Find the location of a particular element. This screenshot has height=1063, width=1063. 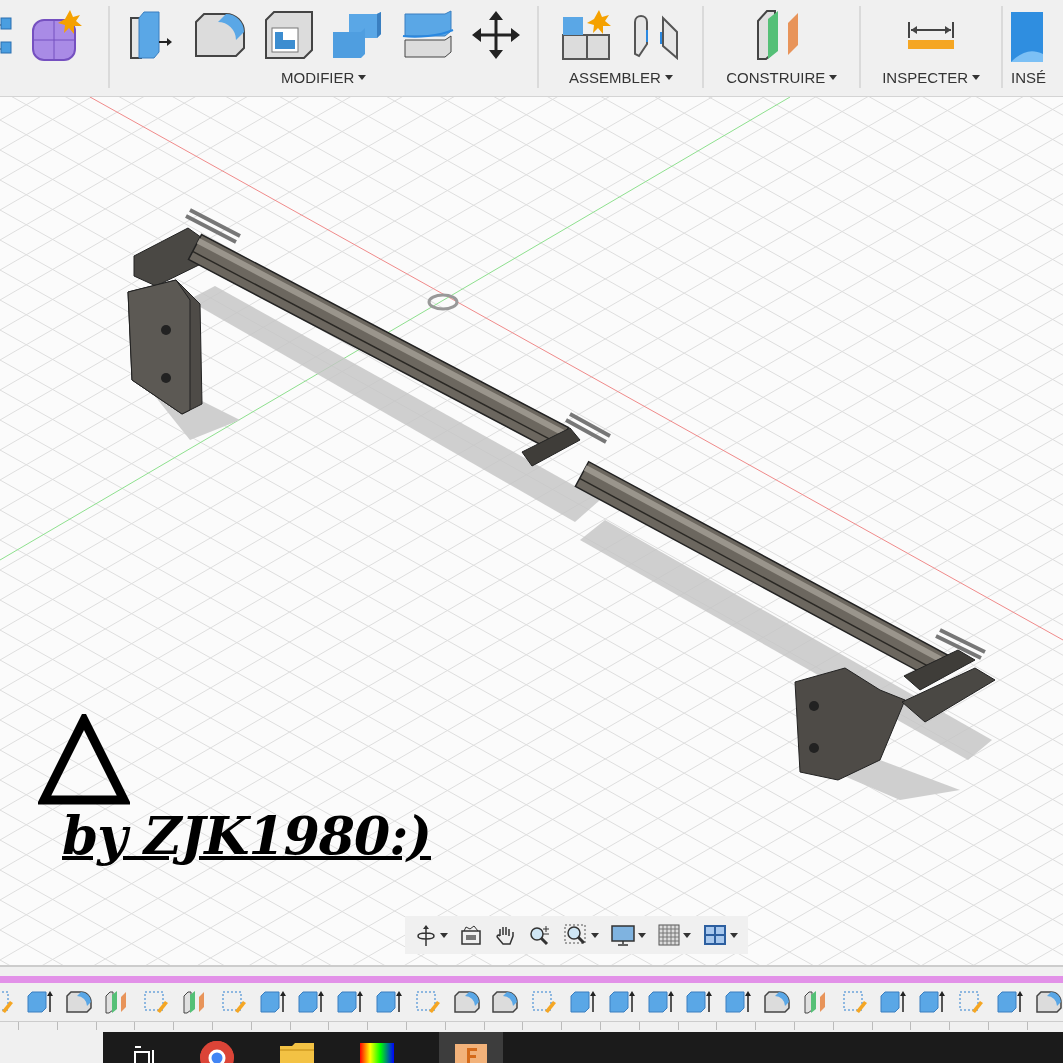

zoom-icon is located at coordinates (540, 935).